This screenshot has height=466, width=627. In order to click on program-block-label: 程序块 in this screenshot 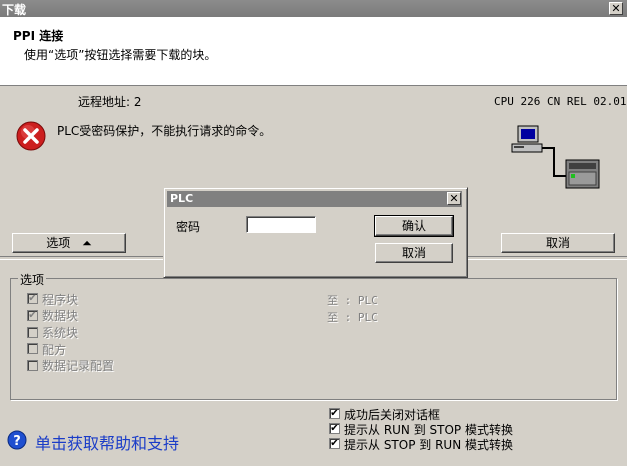, I will do `click(60, 300)`.